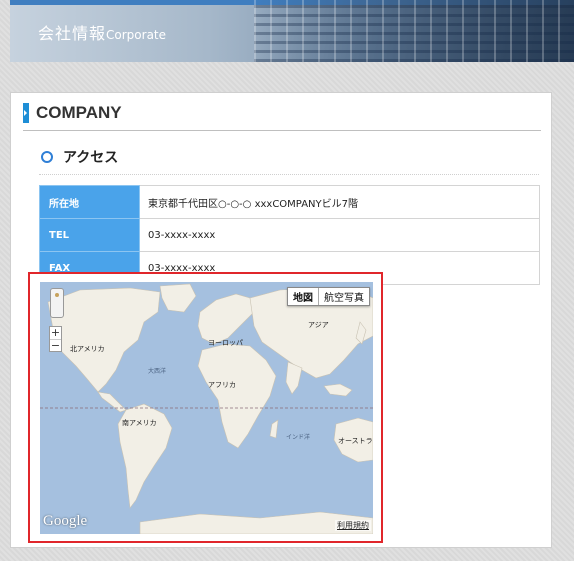  What do you see at coordinates (55, 333) in the screenshot?
I see `zoom-in-button: +` at bounding box center [55, 333].